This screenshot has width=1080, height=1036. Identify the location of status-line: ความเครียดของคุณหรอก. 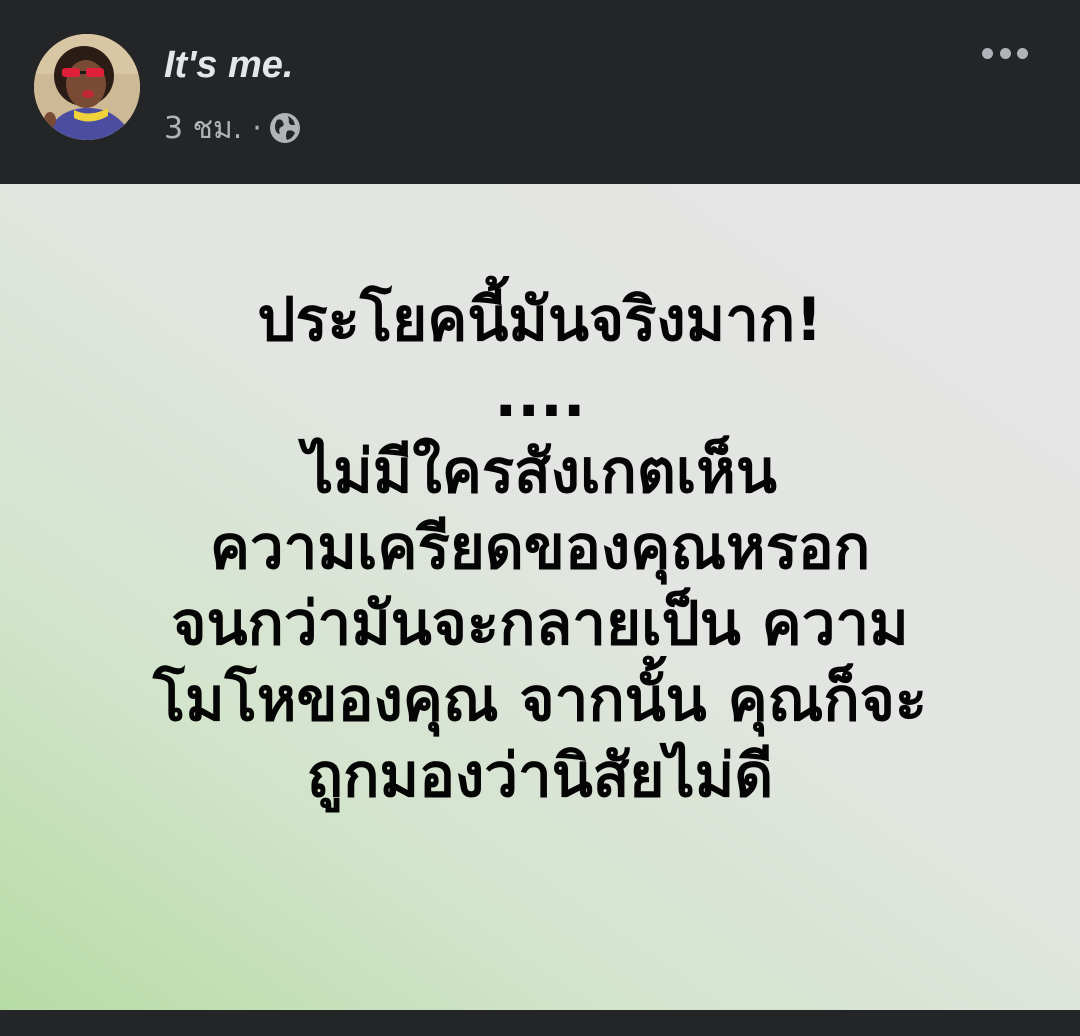
(540, 548).